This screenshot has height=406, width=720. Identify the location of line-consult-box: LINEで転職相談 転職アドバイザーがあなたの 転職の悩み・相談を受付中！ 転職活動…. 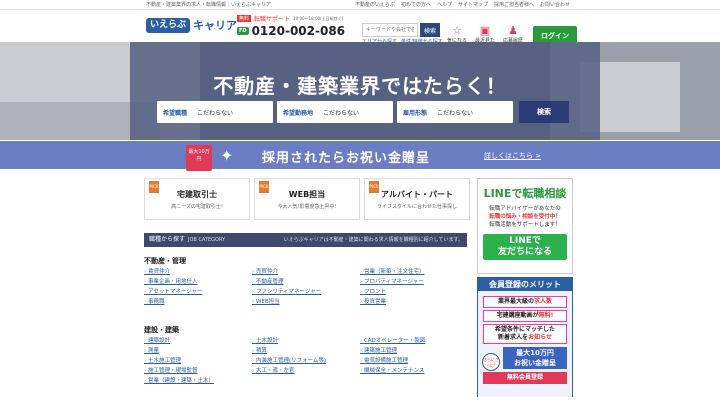
(525, 226).